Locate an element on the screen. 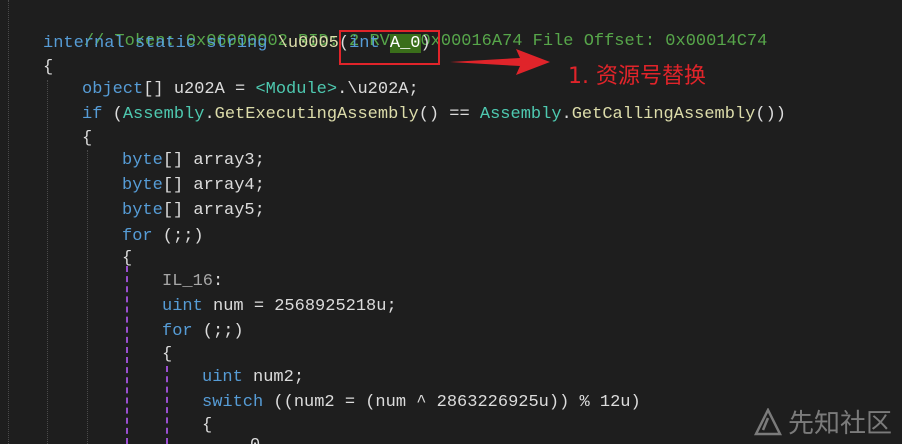  keyword-if: if is located at coordinates (92, 114).